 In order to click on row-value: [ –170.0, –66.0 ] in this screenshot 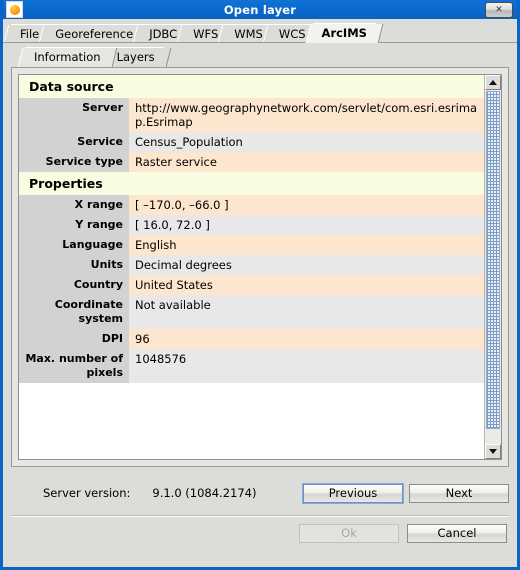, I will do `click(306, 205)`.